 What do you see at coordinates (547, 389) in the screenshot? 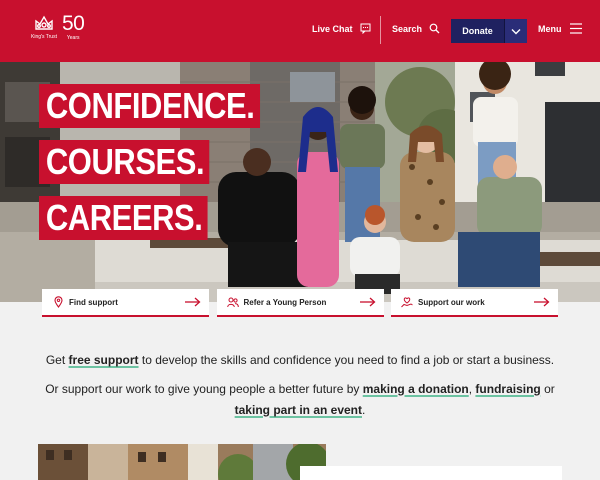
I see `intro-text-segment: or` at bounding box center [547, 389].